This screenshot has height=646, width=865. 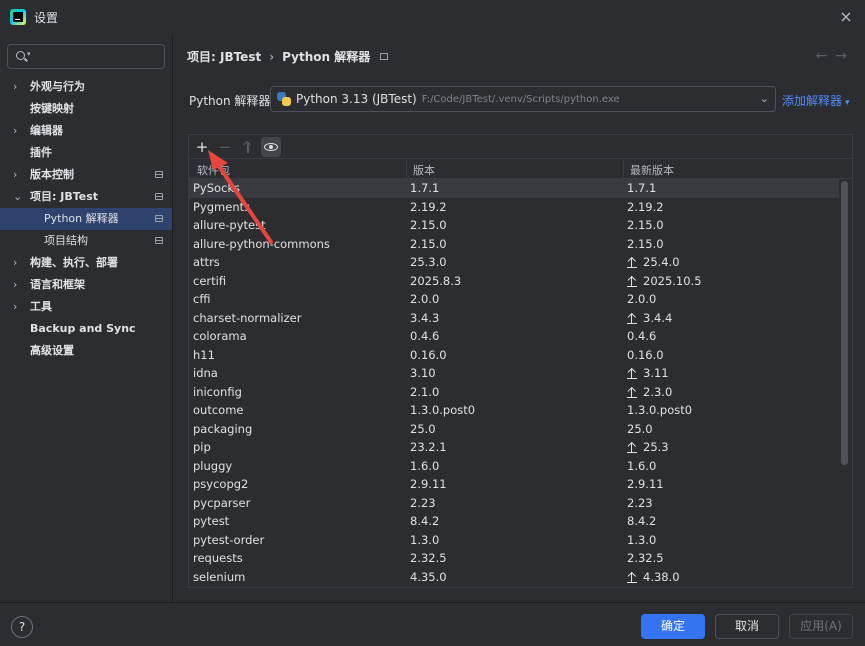 I want to click on table-row: allure-pytest 2.15.0 2.15.0, so click(x=514, y=225).